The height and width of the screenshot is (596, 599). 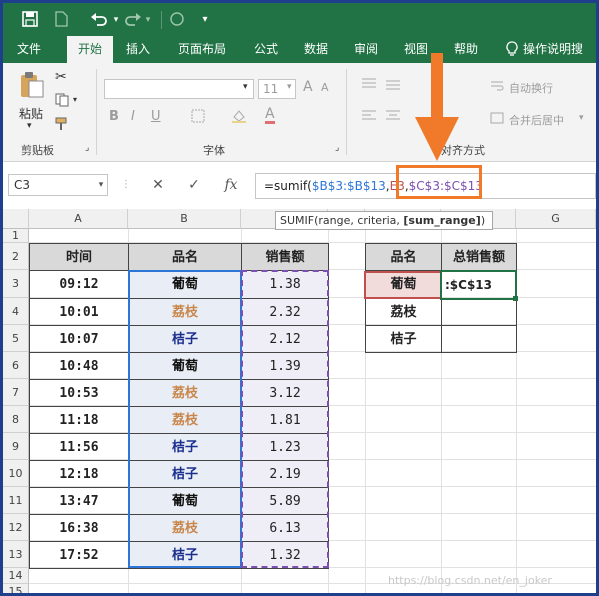 What do you see at coordinates (497, 87) in the screenshot?
I see `wrap-text-icon` at bounding box center [497, 87].